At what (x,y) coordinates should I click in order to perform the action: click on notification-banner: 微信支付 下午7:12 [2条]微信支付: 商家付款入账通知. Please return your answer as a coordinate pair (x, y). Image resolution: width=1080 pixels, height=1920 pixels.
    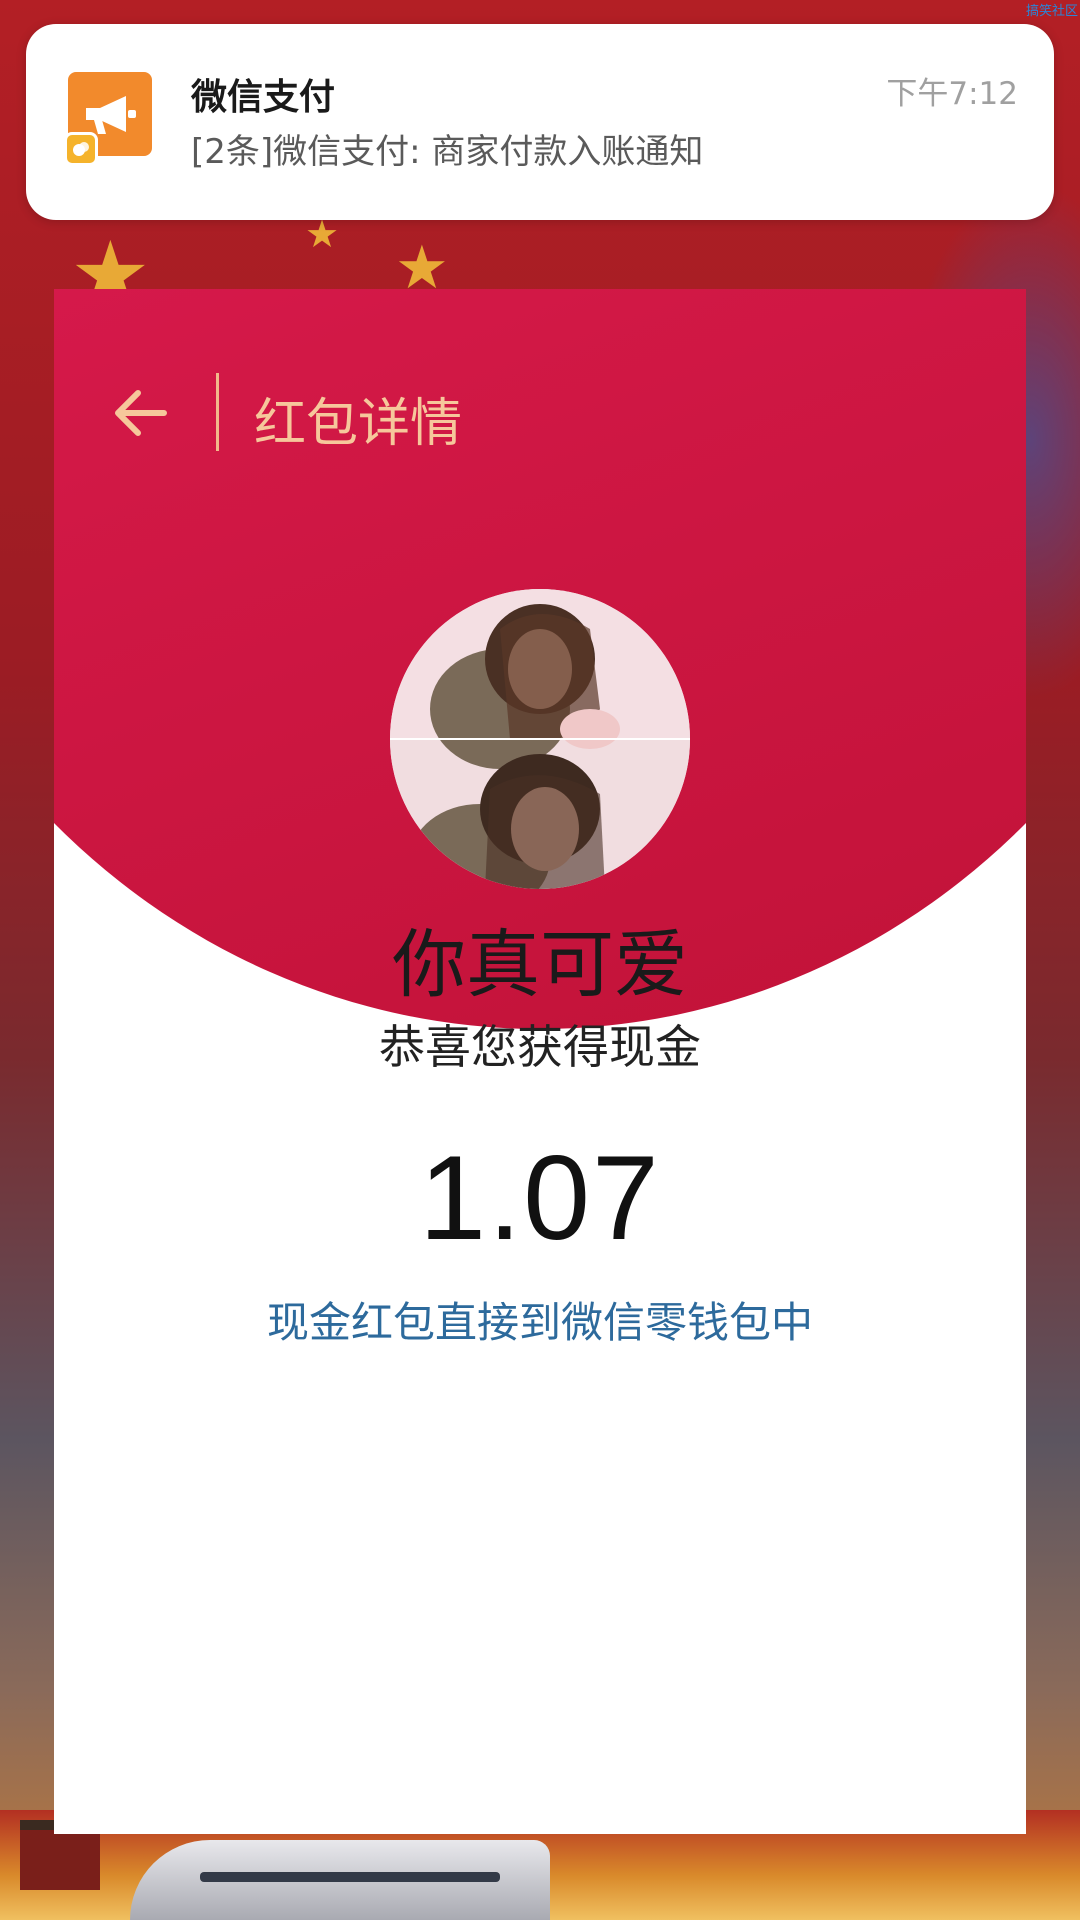
    Looking at the image, I should click on (540, 122).